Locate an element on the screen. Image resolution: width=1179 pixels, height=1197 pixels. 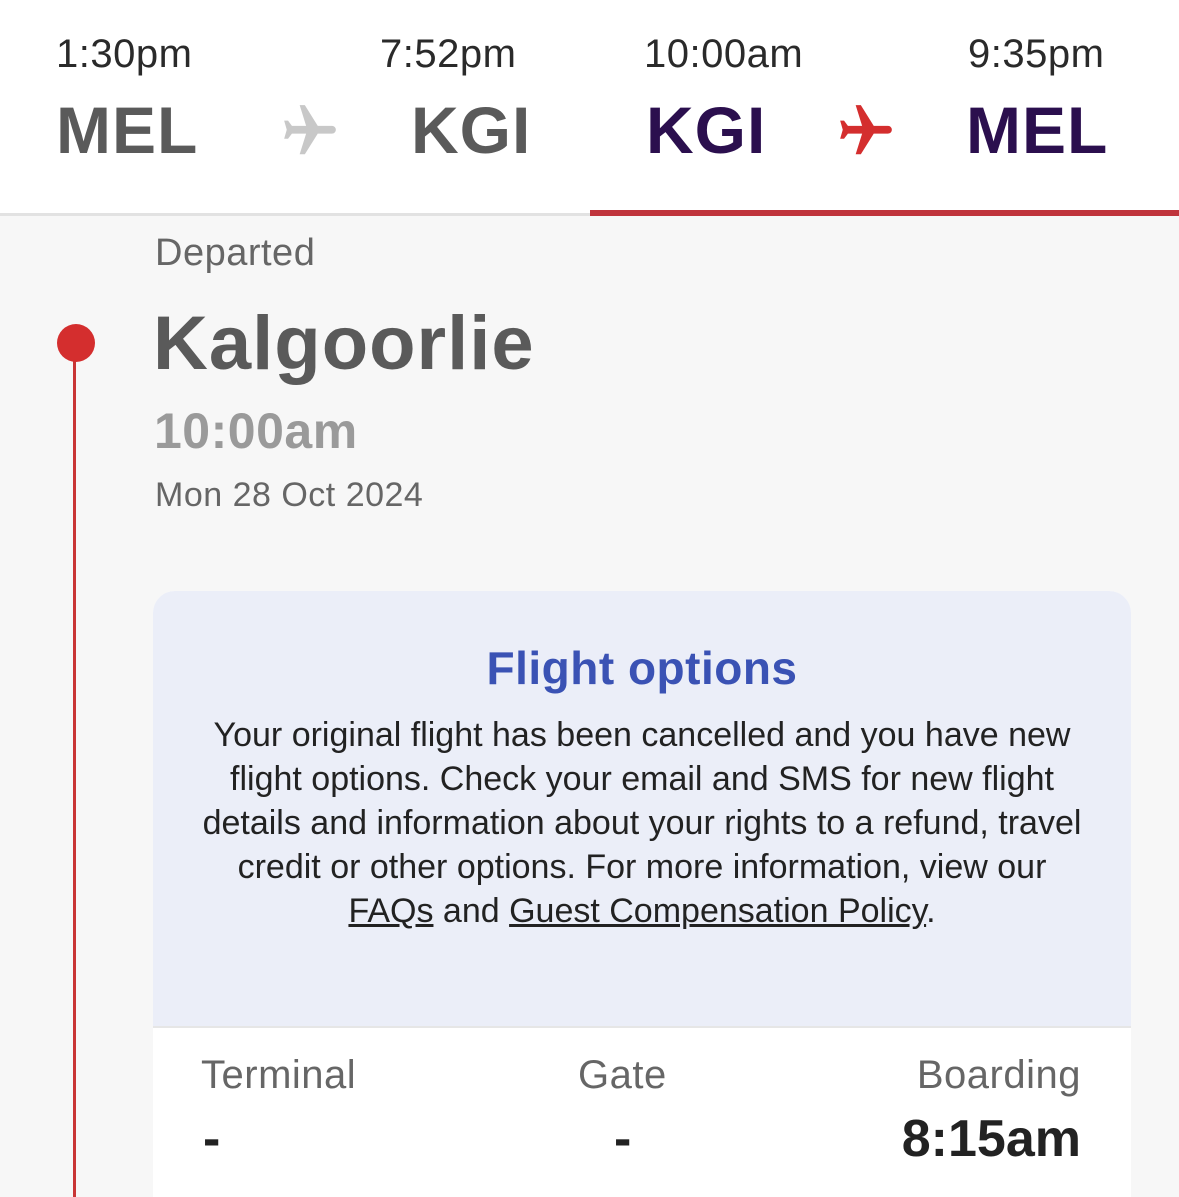
terminal-value: - is located at coordinates (212, 1139).